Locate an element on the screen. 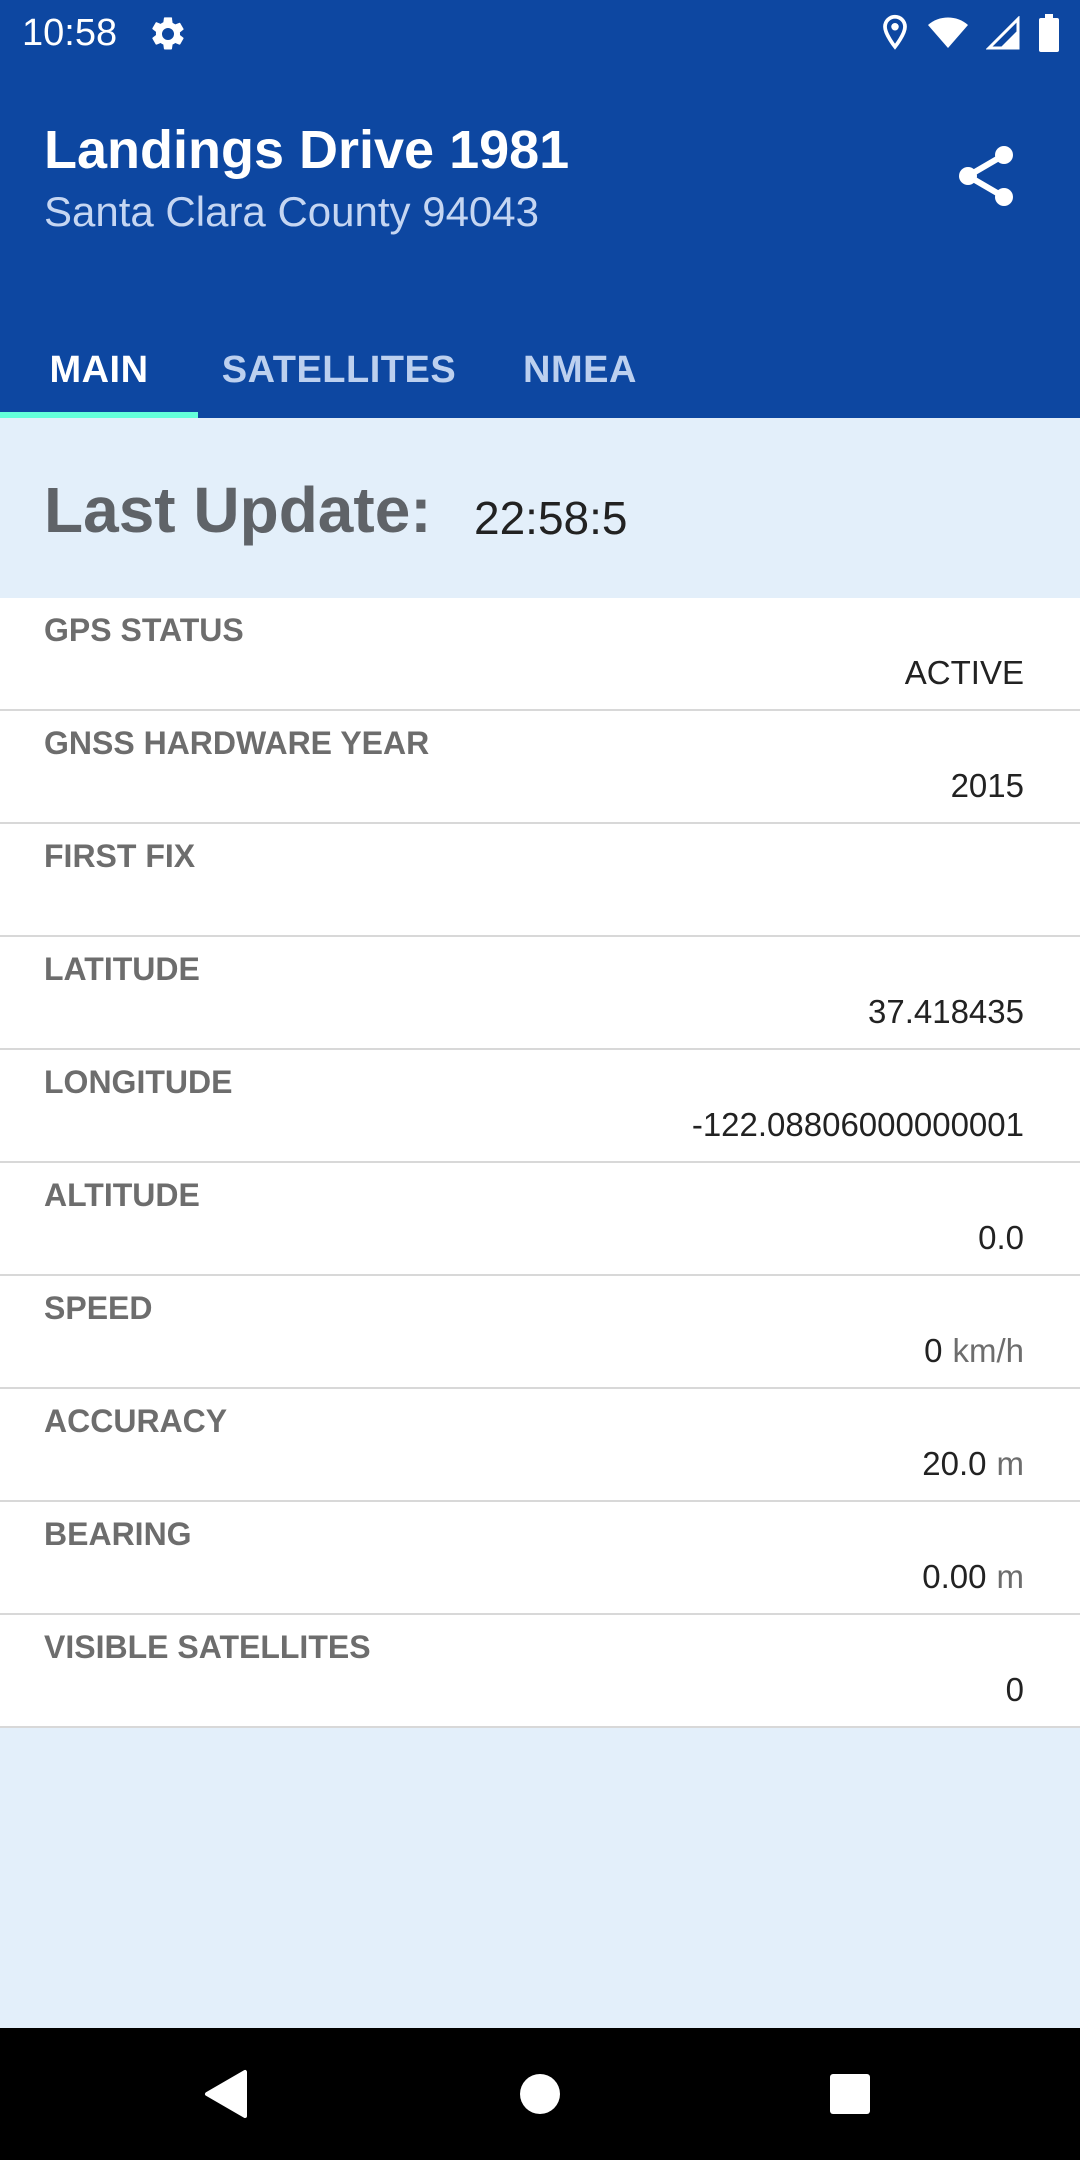  tab-satellites: SATELLITES is located at coordinates (339, 370).